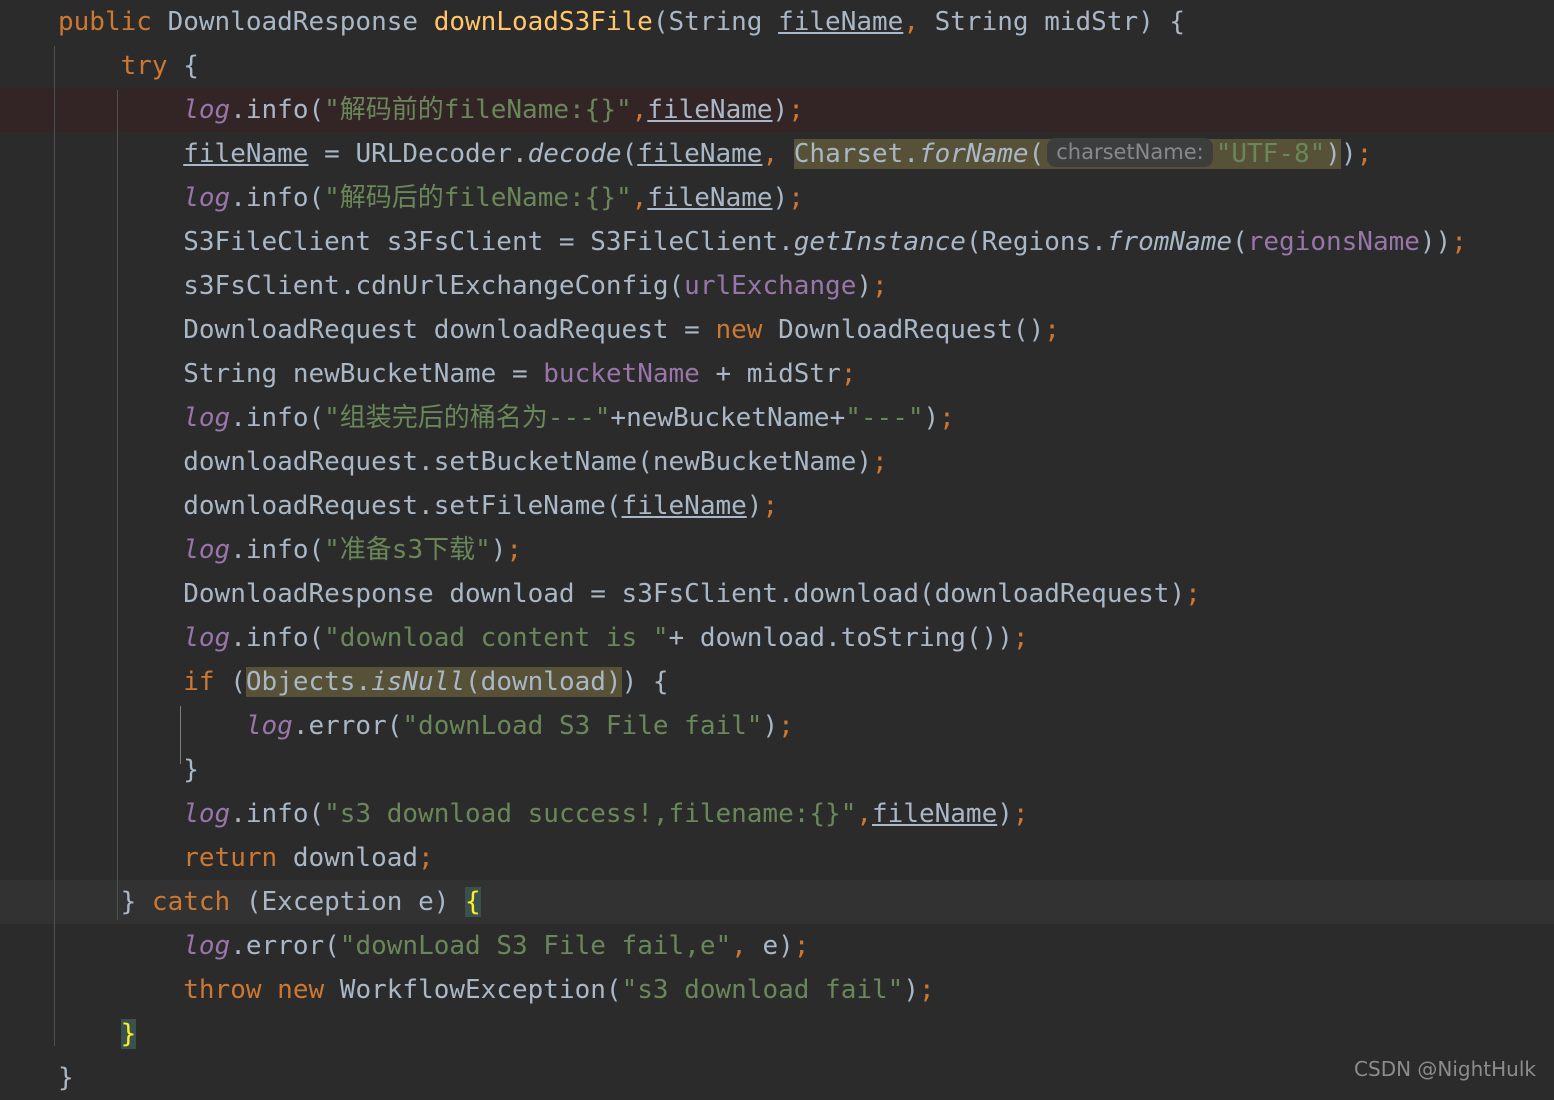  I want to click on code-line: } catch (Exception e) {, so click(777, 902).